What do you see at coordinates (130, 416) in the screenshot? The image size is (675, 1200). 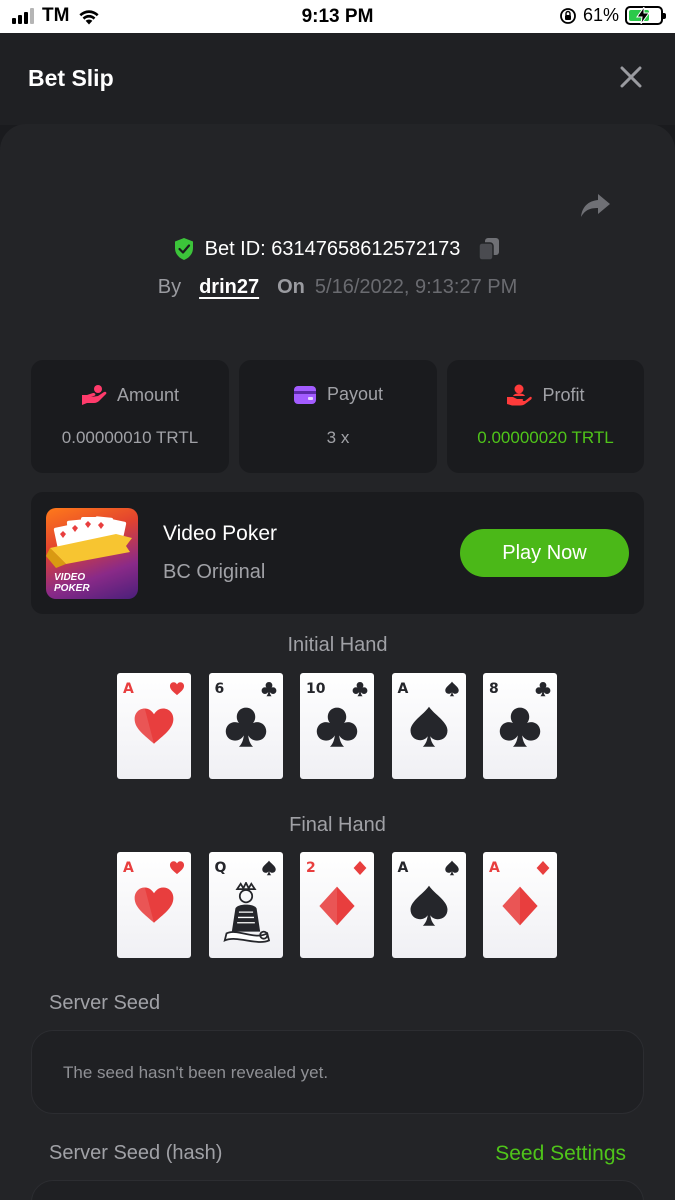 I see `amount-stat-card: Amount 0.00000010 TRTL` at bounding box center [130, 416].